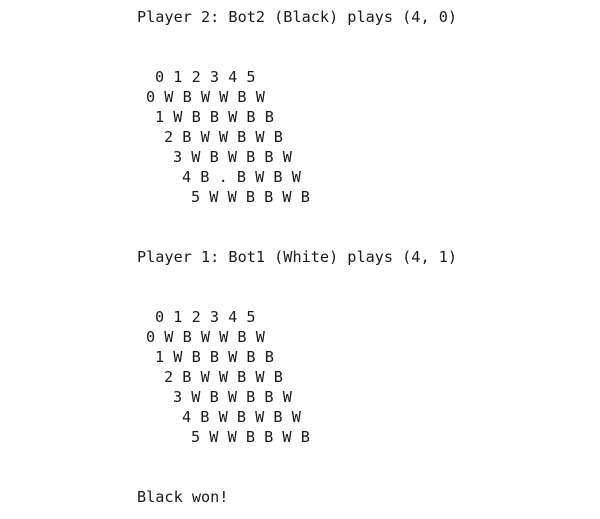 This screenshot has height=519, width=600. I want to click on game-result: Black won!, so click(183, 497).